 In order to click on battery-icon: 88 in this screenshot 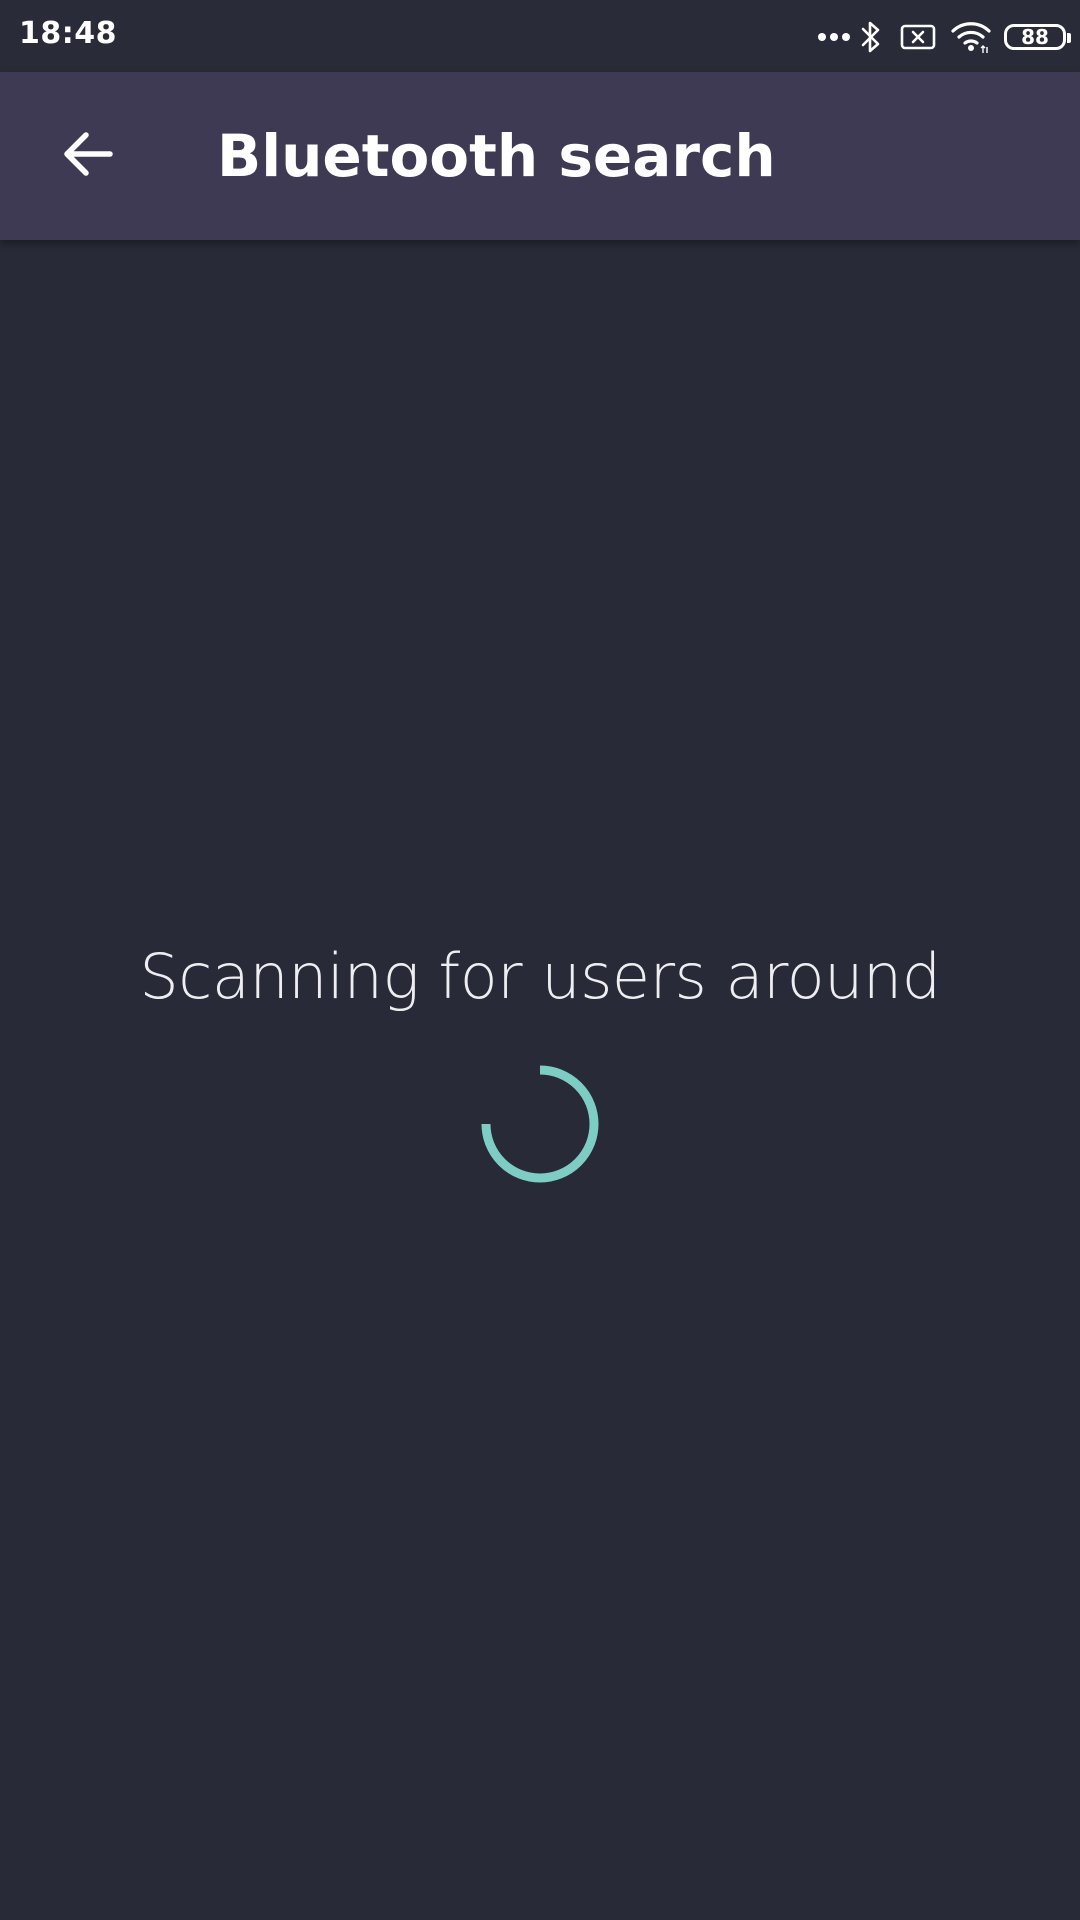, I will do `click(1037, 37)`.